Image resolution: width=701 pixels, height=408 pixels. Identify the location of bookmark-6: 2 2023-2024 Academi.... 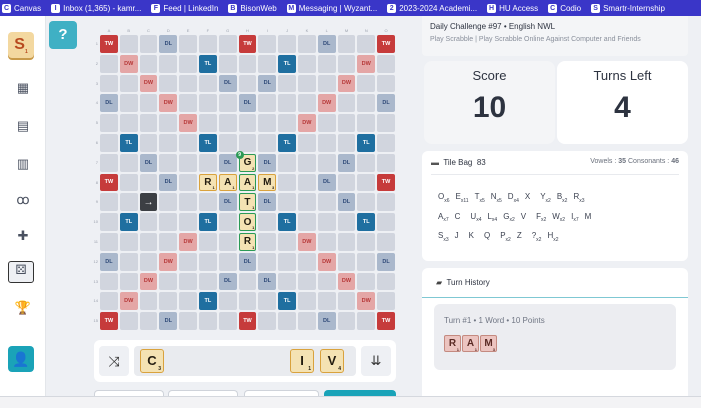
(432, 8).